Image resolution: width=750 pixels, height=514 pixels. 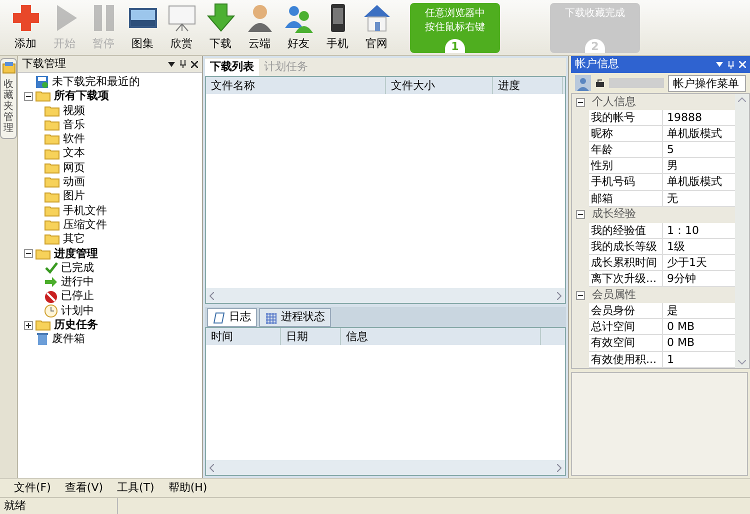 What do you see at coordinates (699, 230) in the screenshot?
I see `property-value: 1：10` at bounding box center [699, 230].